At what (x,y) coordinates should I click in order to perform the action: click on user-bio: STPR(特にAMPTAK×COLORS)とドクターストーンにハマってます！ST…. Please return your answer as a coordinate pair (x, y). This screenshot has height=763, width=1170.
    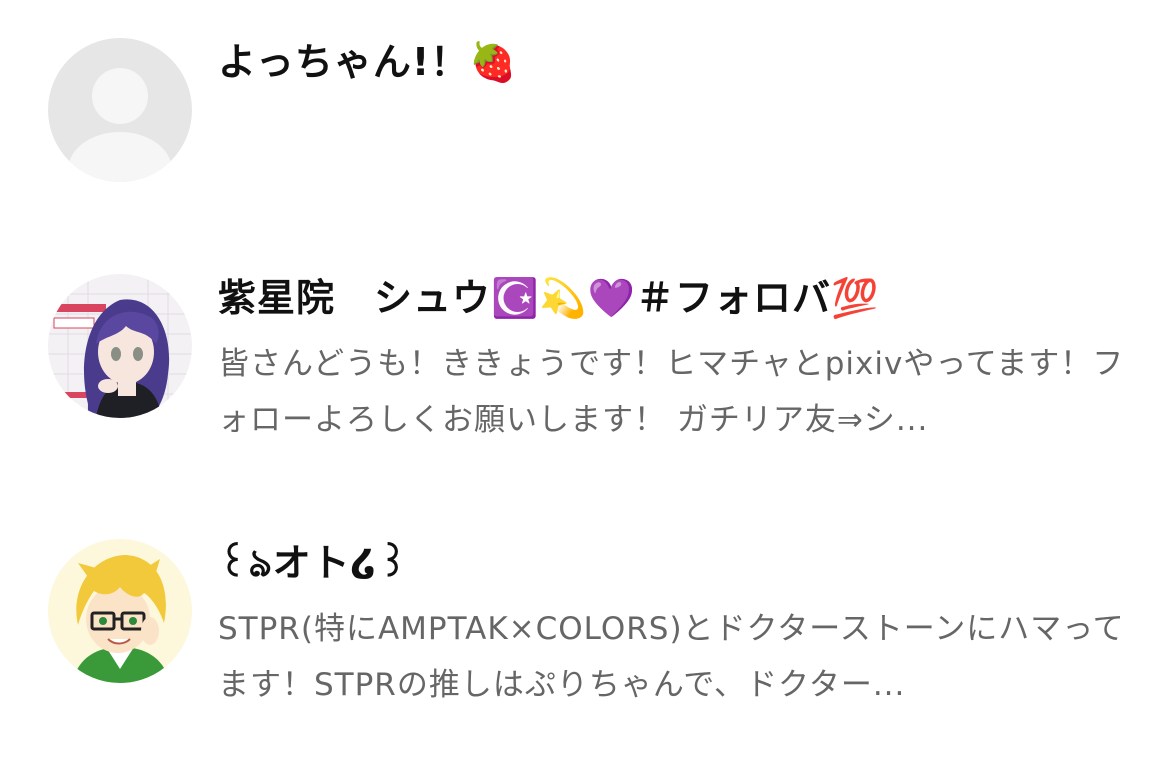
    Looking at the image, I should click on (671, 657).